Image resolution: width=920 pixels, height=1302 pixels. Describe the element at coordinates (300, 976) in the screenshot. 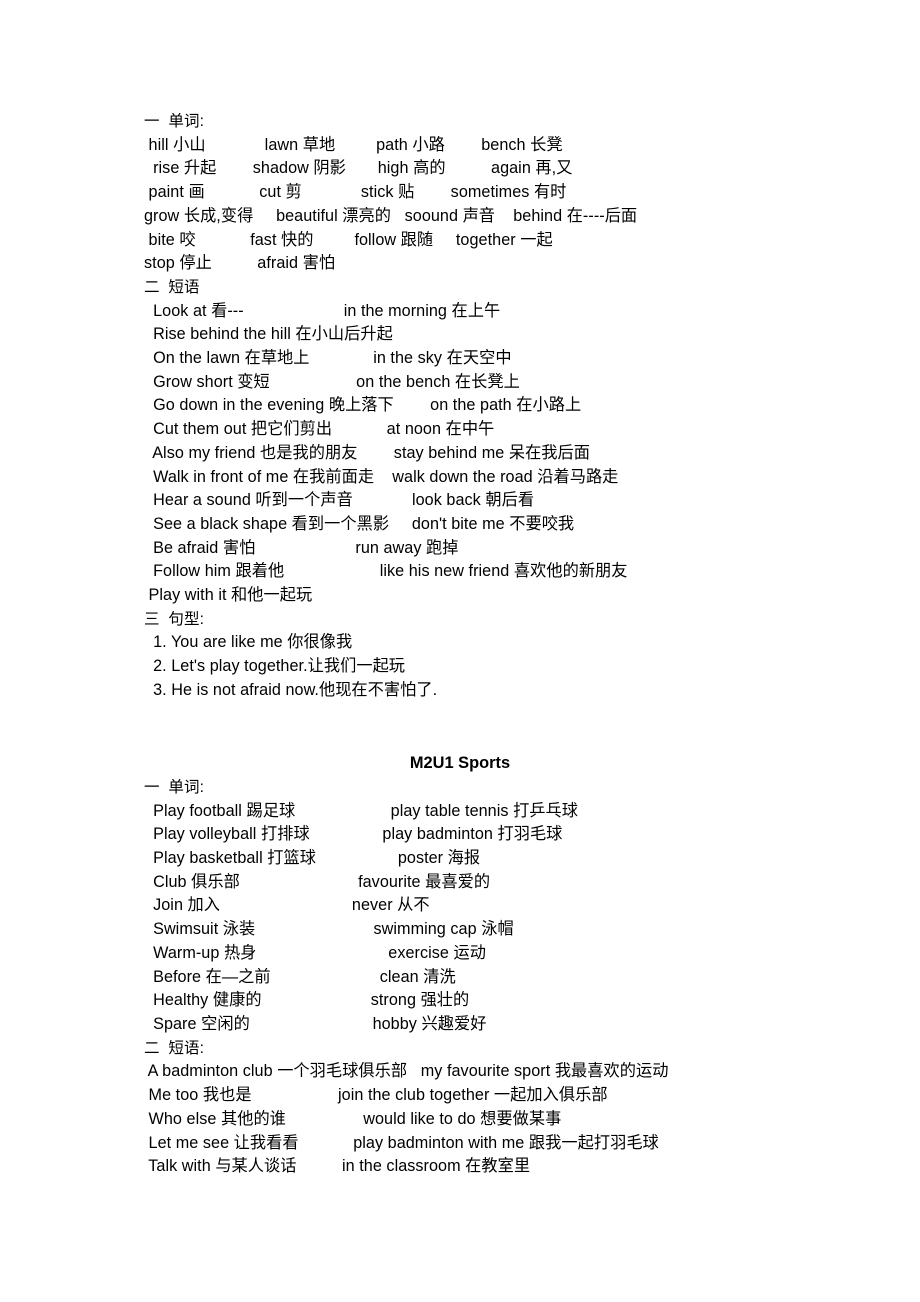

I see `unit2-word-line: Before 在—之前 clean 清洗` at that location.